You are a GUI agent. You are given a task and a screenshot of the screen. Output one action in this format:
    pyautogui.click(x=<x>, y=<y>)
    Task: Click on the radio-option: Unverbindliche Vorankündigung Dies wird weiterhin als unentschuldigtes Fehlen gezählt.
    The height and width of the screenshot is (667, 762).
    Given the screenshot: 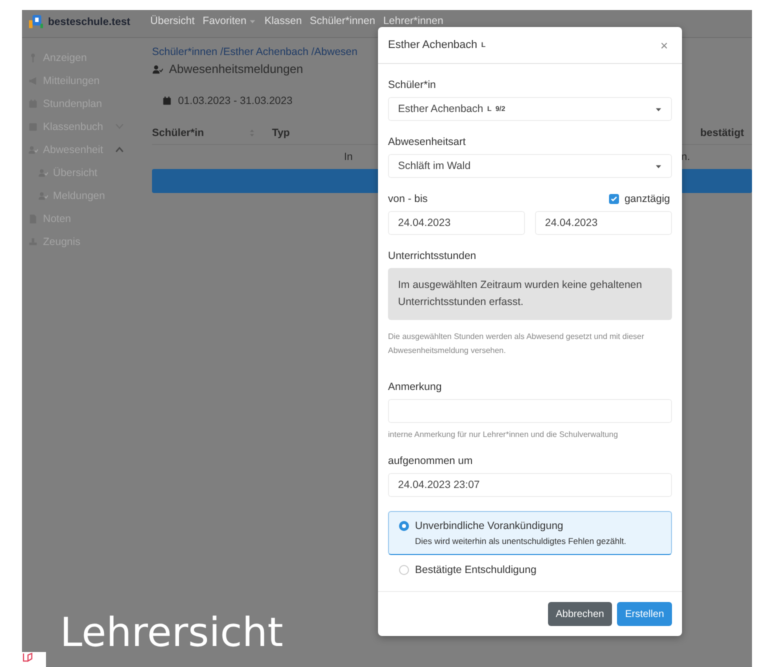 What is the action you would take?
    pyautogui.click(x=530, y=533)
    